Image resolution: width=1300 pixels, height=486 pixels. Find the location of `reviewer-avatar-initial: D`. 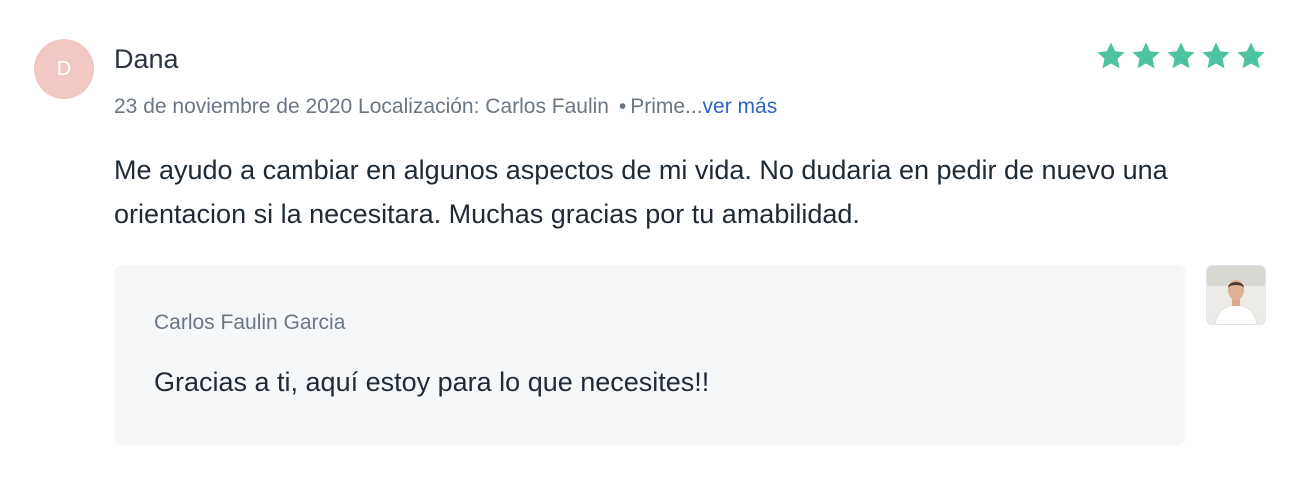

reviewer-avatar-initial: D is located at coordinates (64, 69).